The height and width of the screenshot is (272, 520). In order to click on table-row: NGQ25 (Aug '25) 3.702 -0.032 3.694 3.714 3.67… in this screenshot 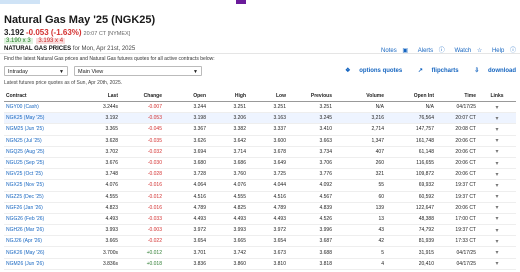, I will do `click(260, 152)`.